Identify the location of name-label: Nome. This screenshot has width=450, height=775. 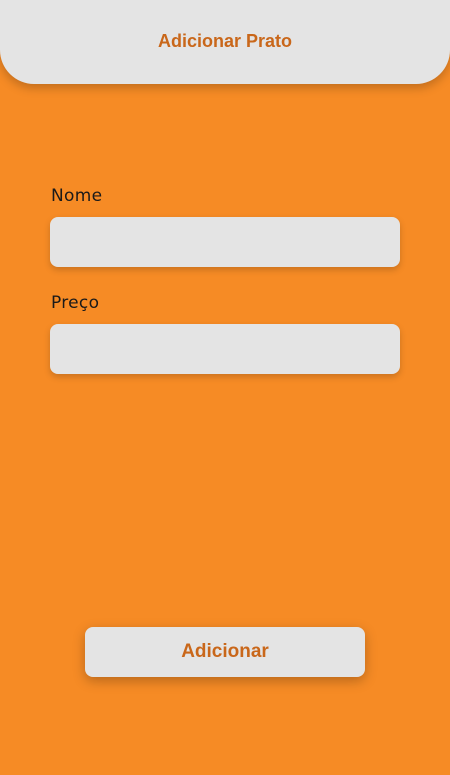
(77, 196).